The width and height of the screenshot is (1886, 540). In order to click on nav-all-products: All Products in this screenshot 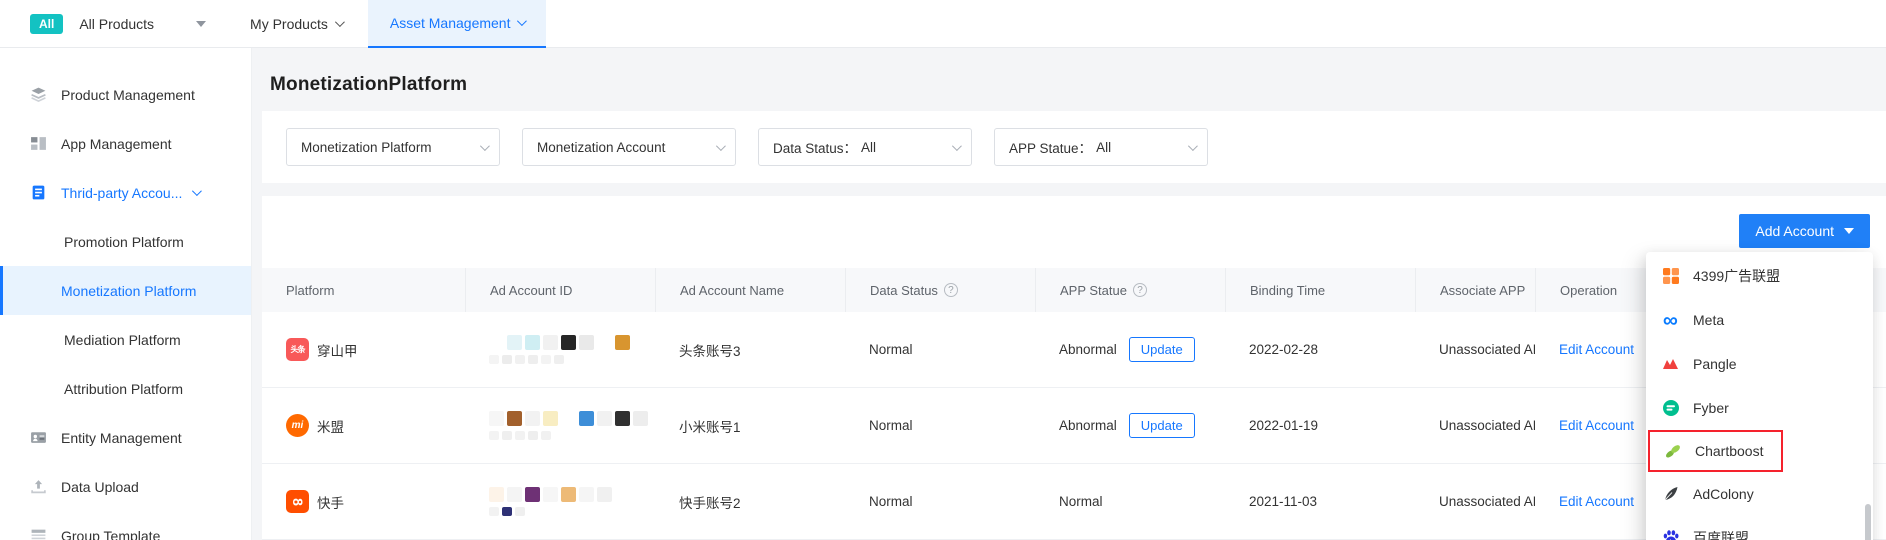, I will do `click(116, 24)`.